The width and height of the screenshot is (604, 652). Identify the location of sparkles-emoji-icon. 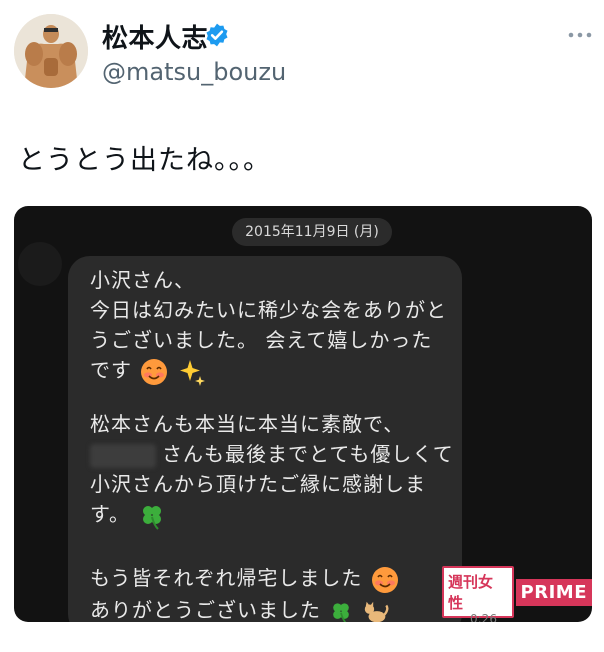
(192, 372).